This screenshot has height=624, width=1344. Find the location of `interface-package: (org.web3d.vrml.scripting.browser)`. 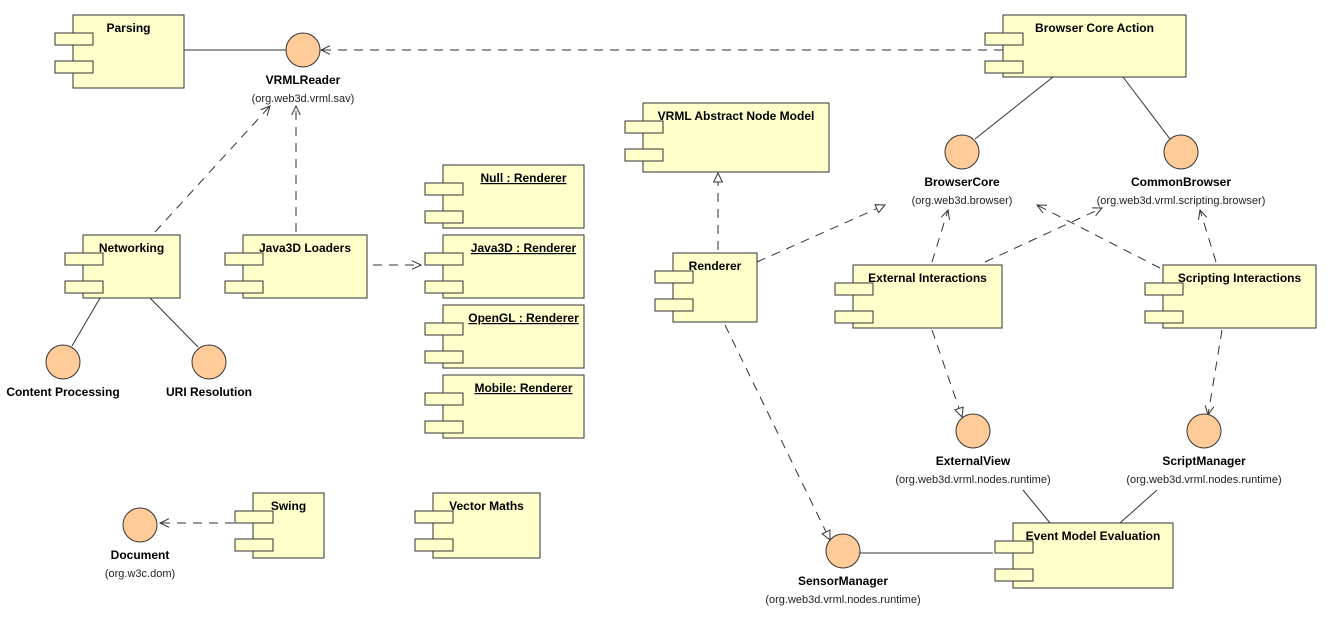

interface-package: (org.web3d.vrml.scripting.browser) is located at coordinates (1181, 201).